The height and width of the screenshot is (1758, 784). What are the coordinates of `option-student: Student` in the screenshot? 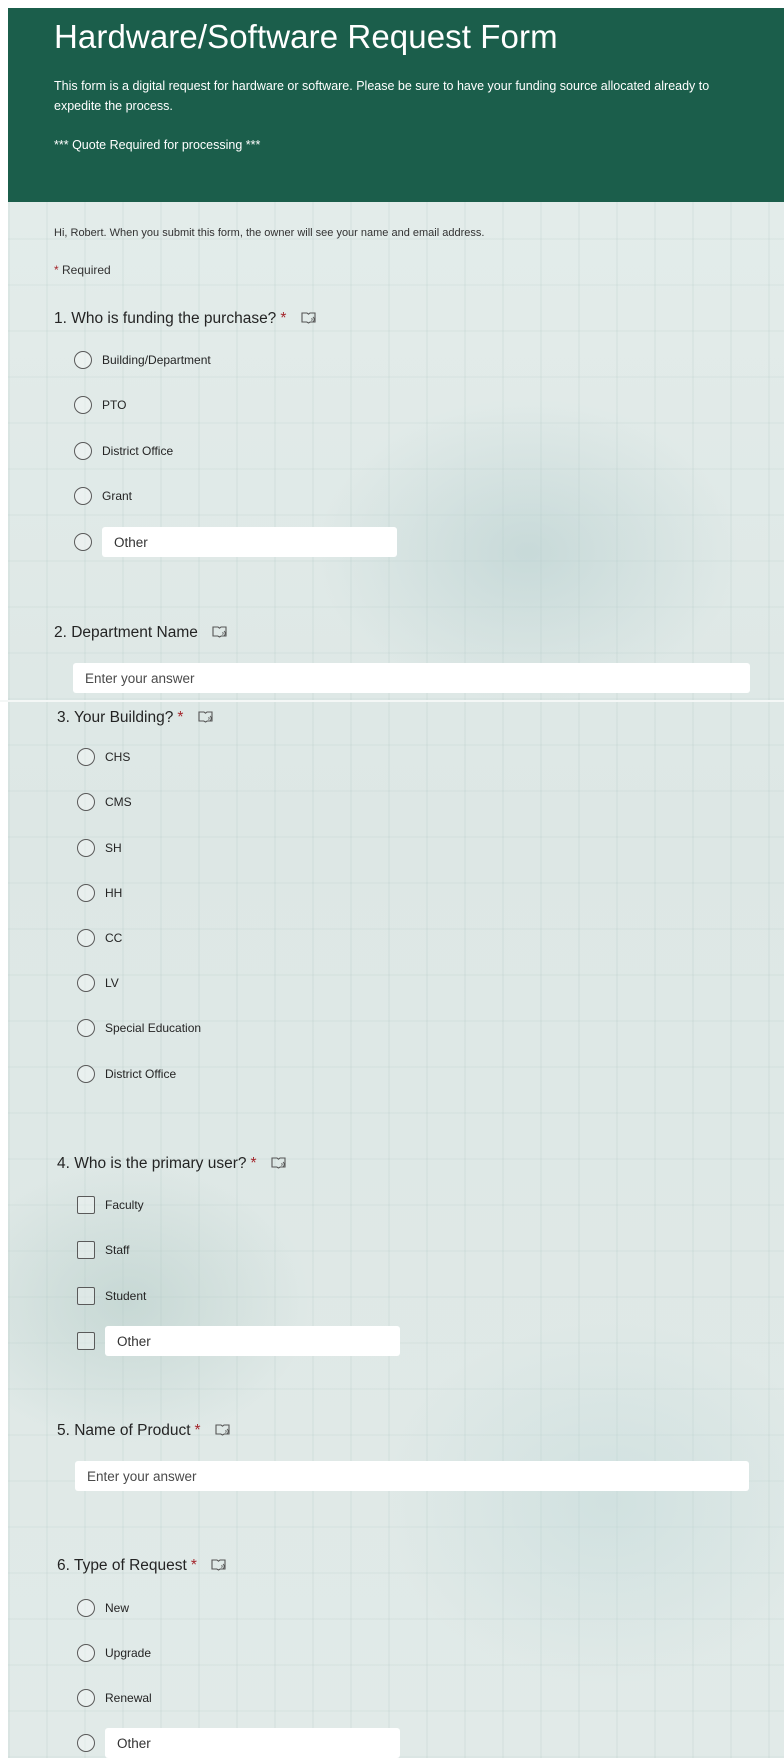 It's located at (111, 1296).